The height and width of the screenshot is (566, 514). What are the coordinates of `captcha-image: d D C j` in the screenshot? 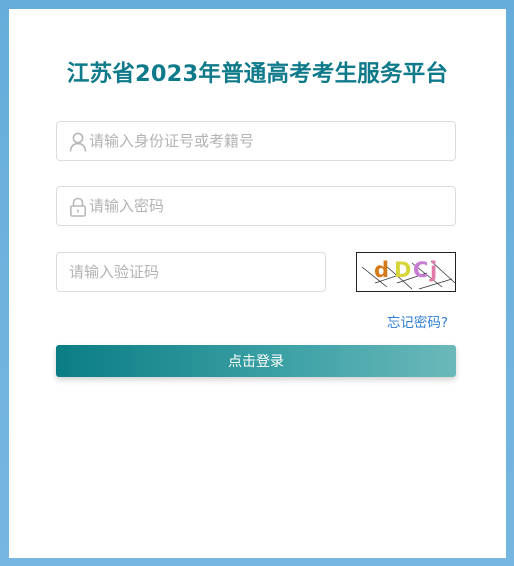 It's located at (406, 272).